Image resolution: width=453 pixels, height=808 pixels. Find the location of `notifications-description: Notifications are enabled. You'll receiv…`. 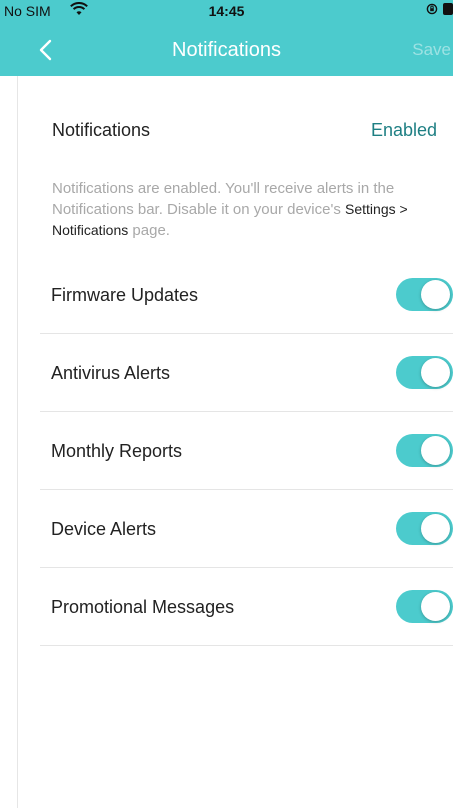

notifications-description: Notifications are enabled. You'll receiv… is located at coordinates (249, 209).